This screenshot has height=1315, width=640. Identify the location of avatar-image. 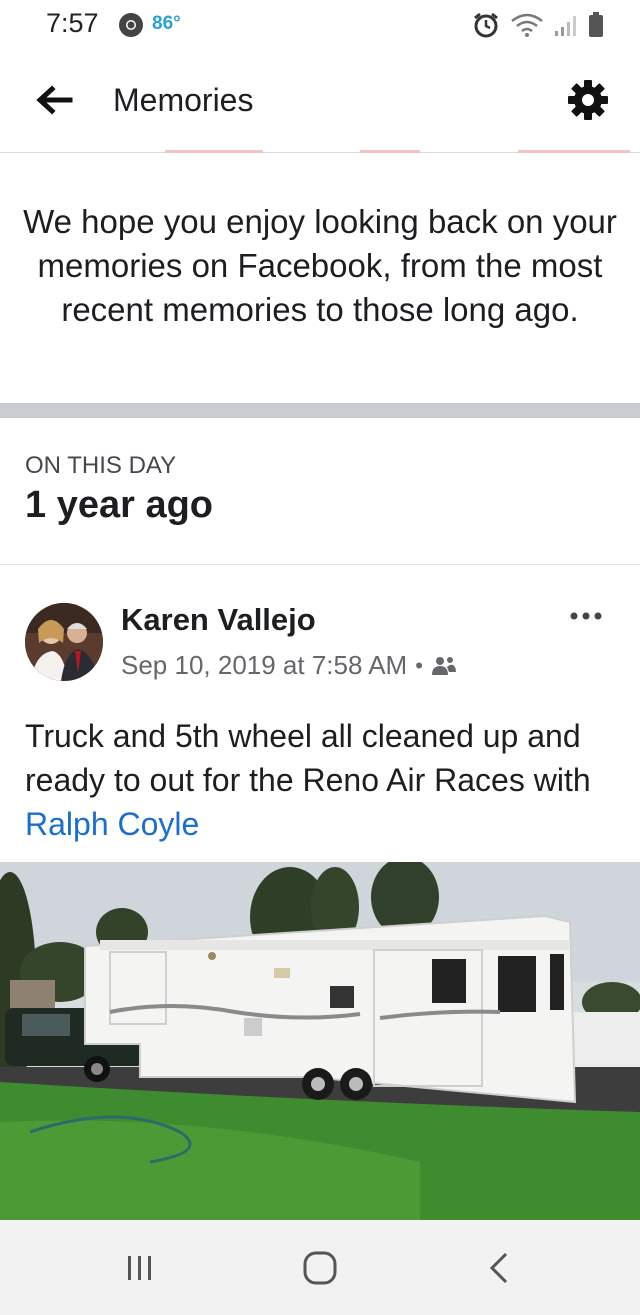
(64, 642).